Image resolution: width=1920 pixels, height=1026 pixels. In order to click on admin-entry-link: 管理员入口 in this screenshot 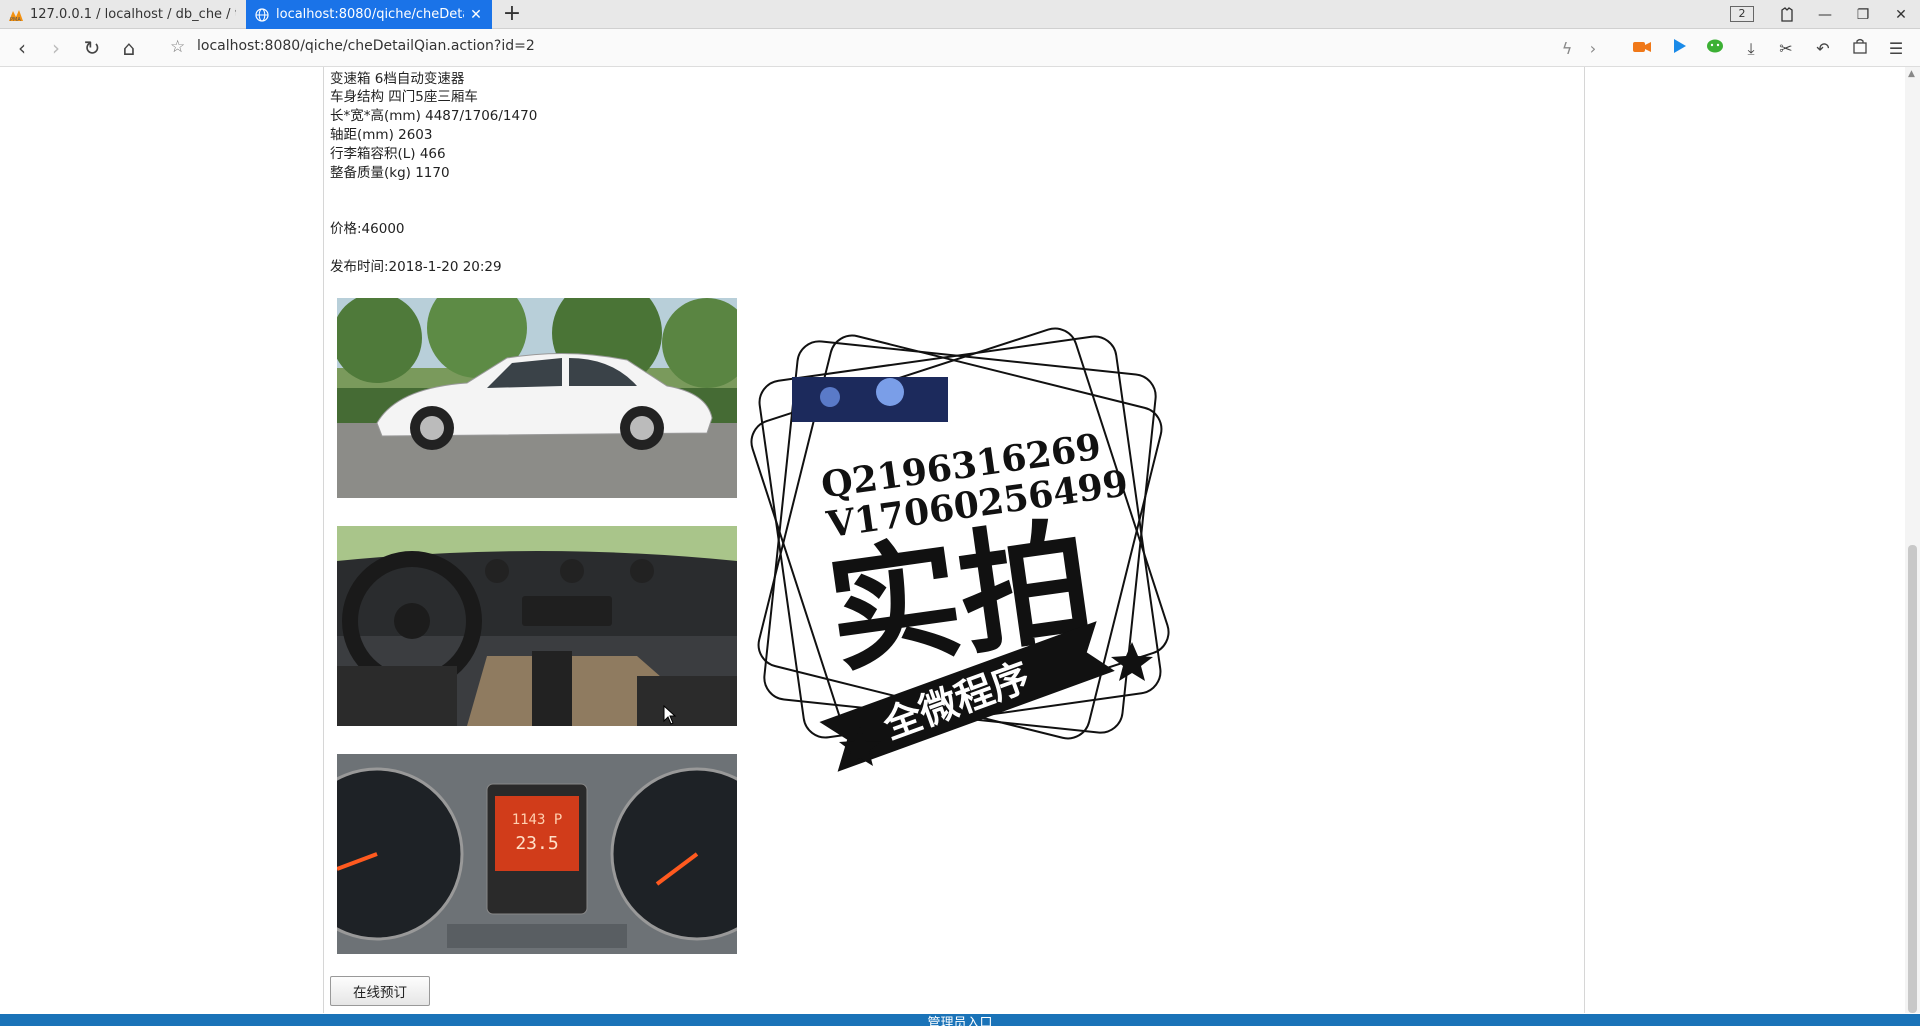, I will do `click(959, 1021)`.